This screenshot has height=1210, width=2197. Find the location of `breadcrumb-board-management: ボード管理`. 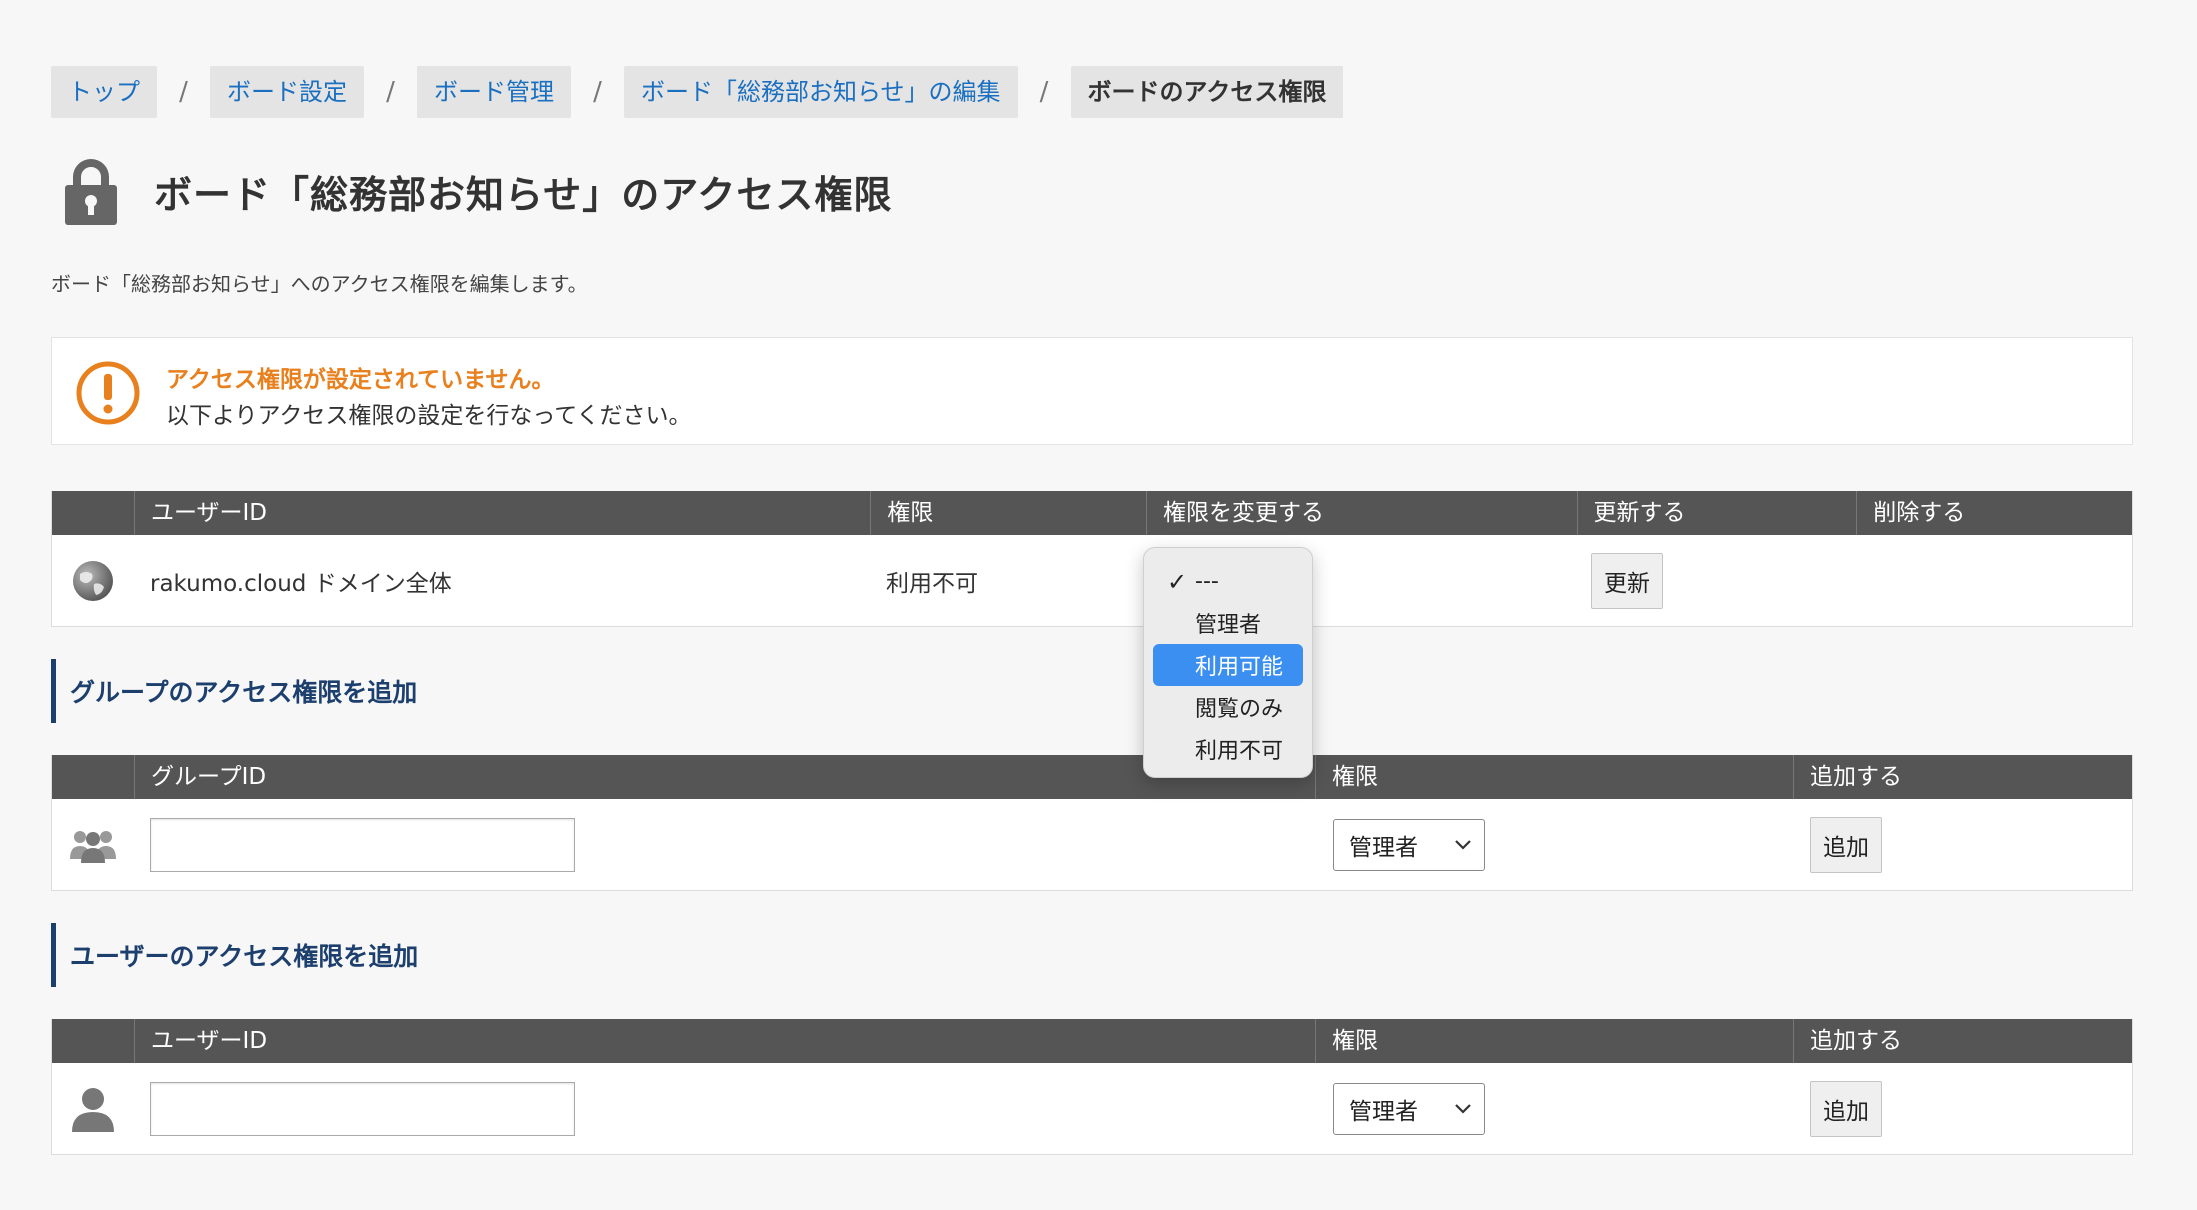

breadcrumb-board-management: ボード管理 is located at coordinates (494, 92).